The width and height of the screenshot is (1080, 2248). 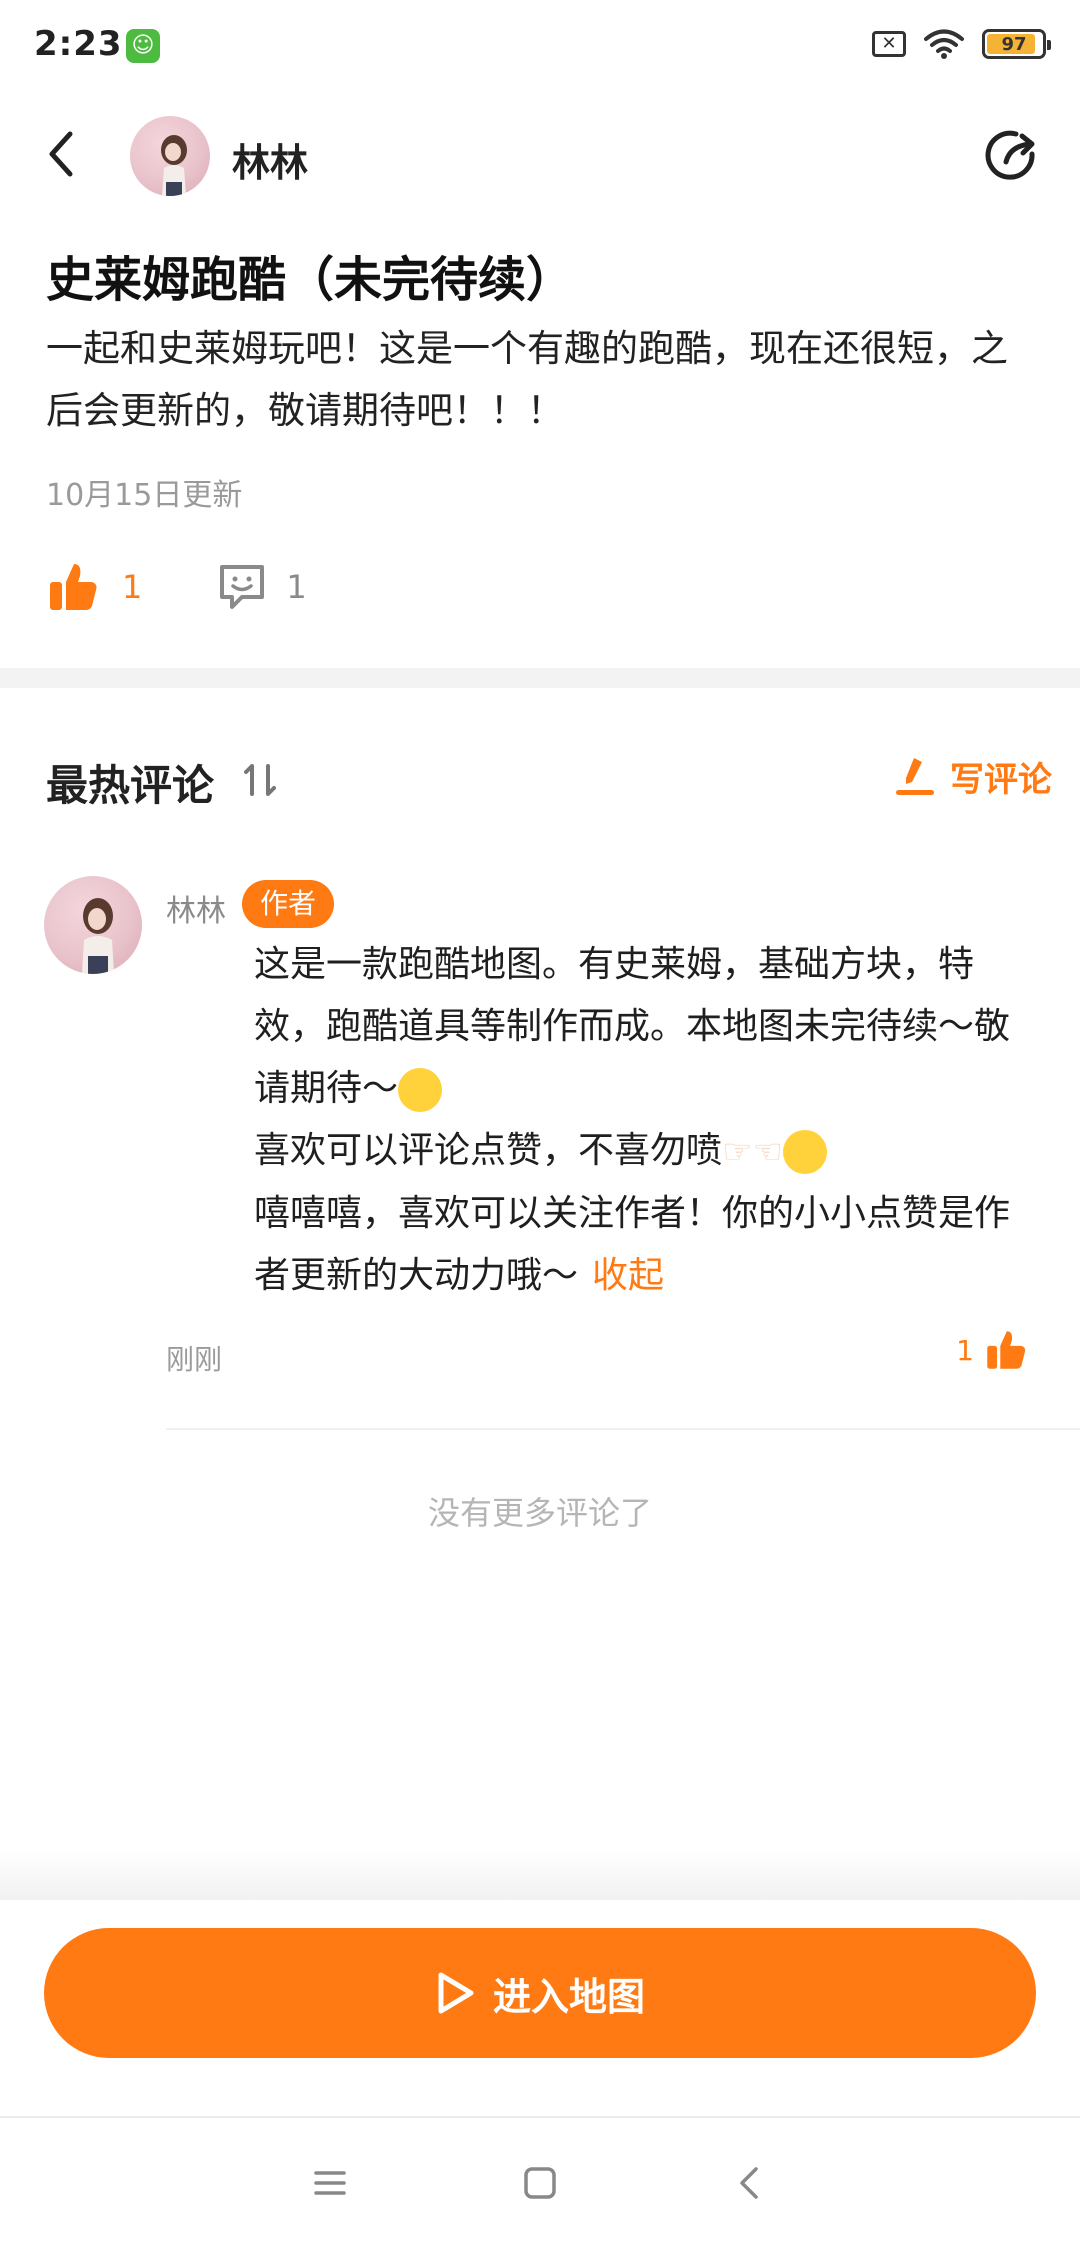 What do you see at coordinates (628, 1275) in the screenshot?
I see `collapse-link: 收起` at bounding box center [628, 1275].